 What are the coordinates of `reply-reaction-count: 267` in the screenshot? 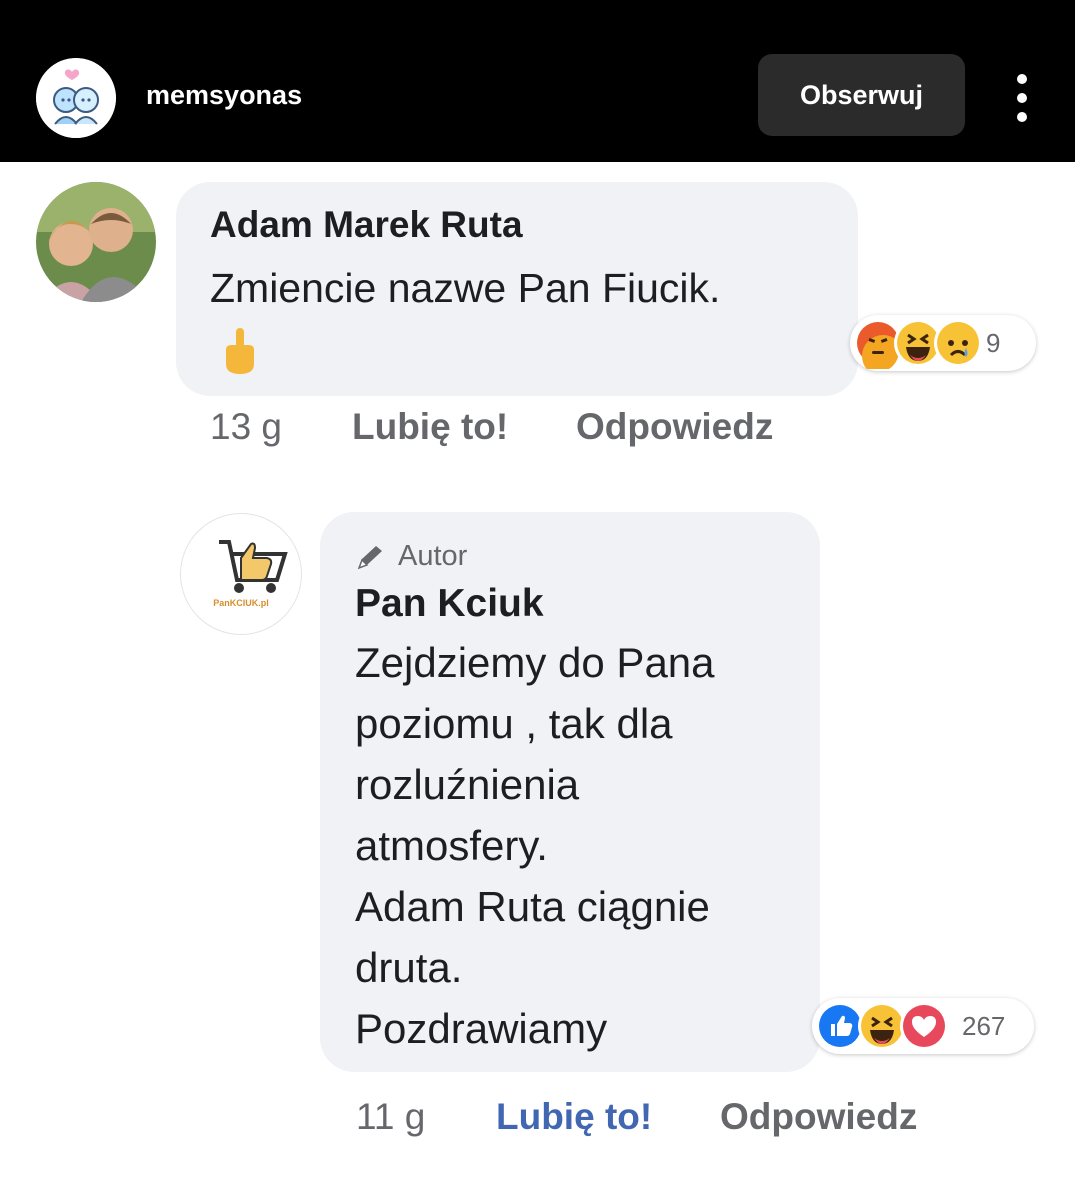 It's located at (984, 1025).